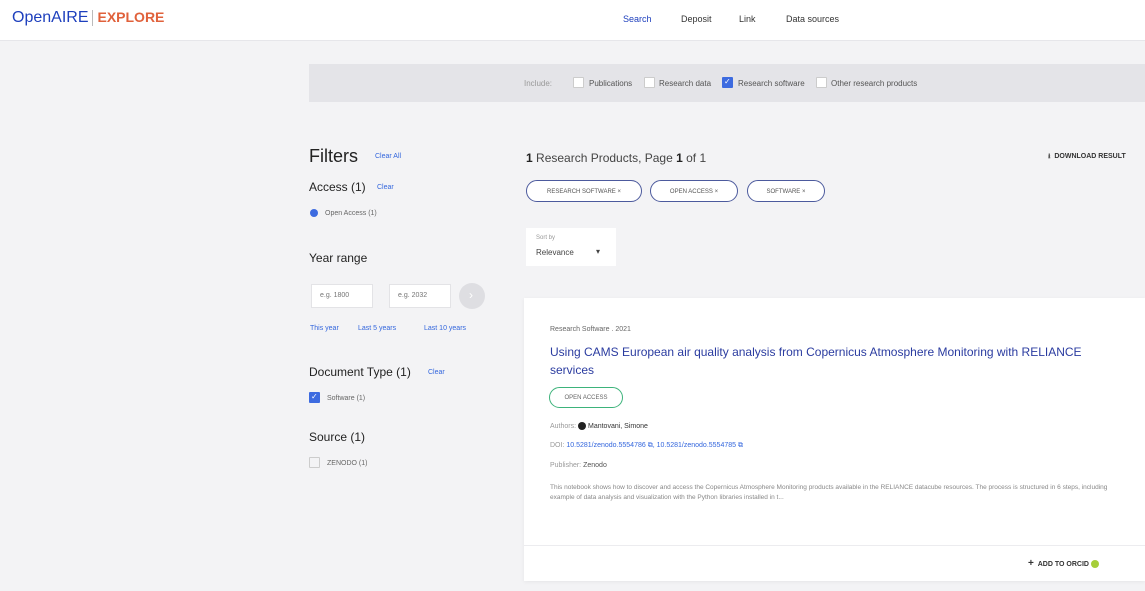 Image resolution: width=1145 pixels, height=591 pixels. What do you see at coordinates (337, 187) in the screenshot?
I see `access-heading: Access (1)` at bounding box center [337, 187].